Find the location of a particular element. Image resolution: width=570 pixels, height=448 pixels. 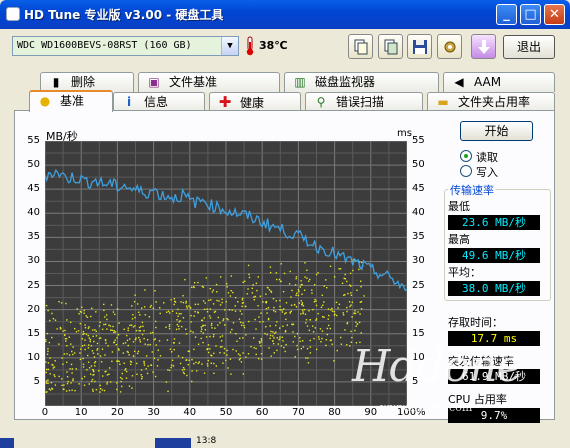

y-tick-label-right: 25 is located at coordinates (418, 285).